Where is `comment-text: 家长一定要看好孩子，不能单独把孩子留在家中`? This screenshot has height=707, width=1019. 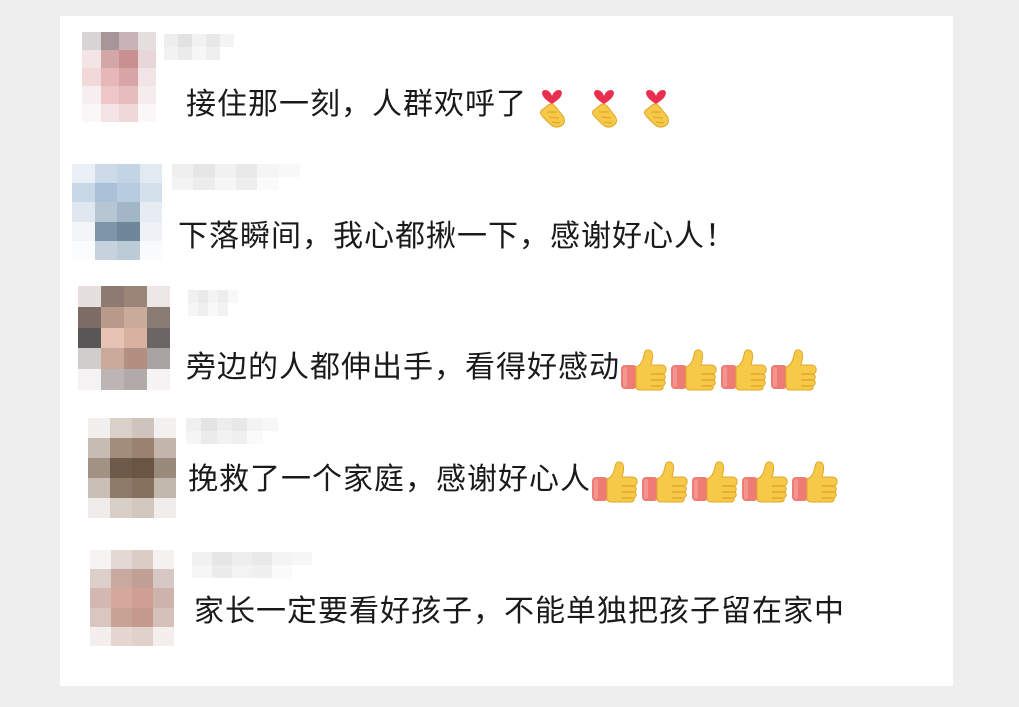 comment-text: 家长一定要看好孩子，不能单独把孩子留在家中 is located at coordinates (544, 612).